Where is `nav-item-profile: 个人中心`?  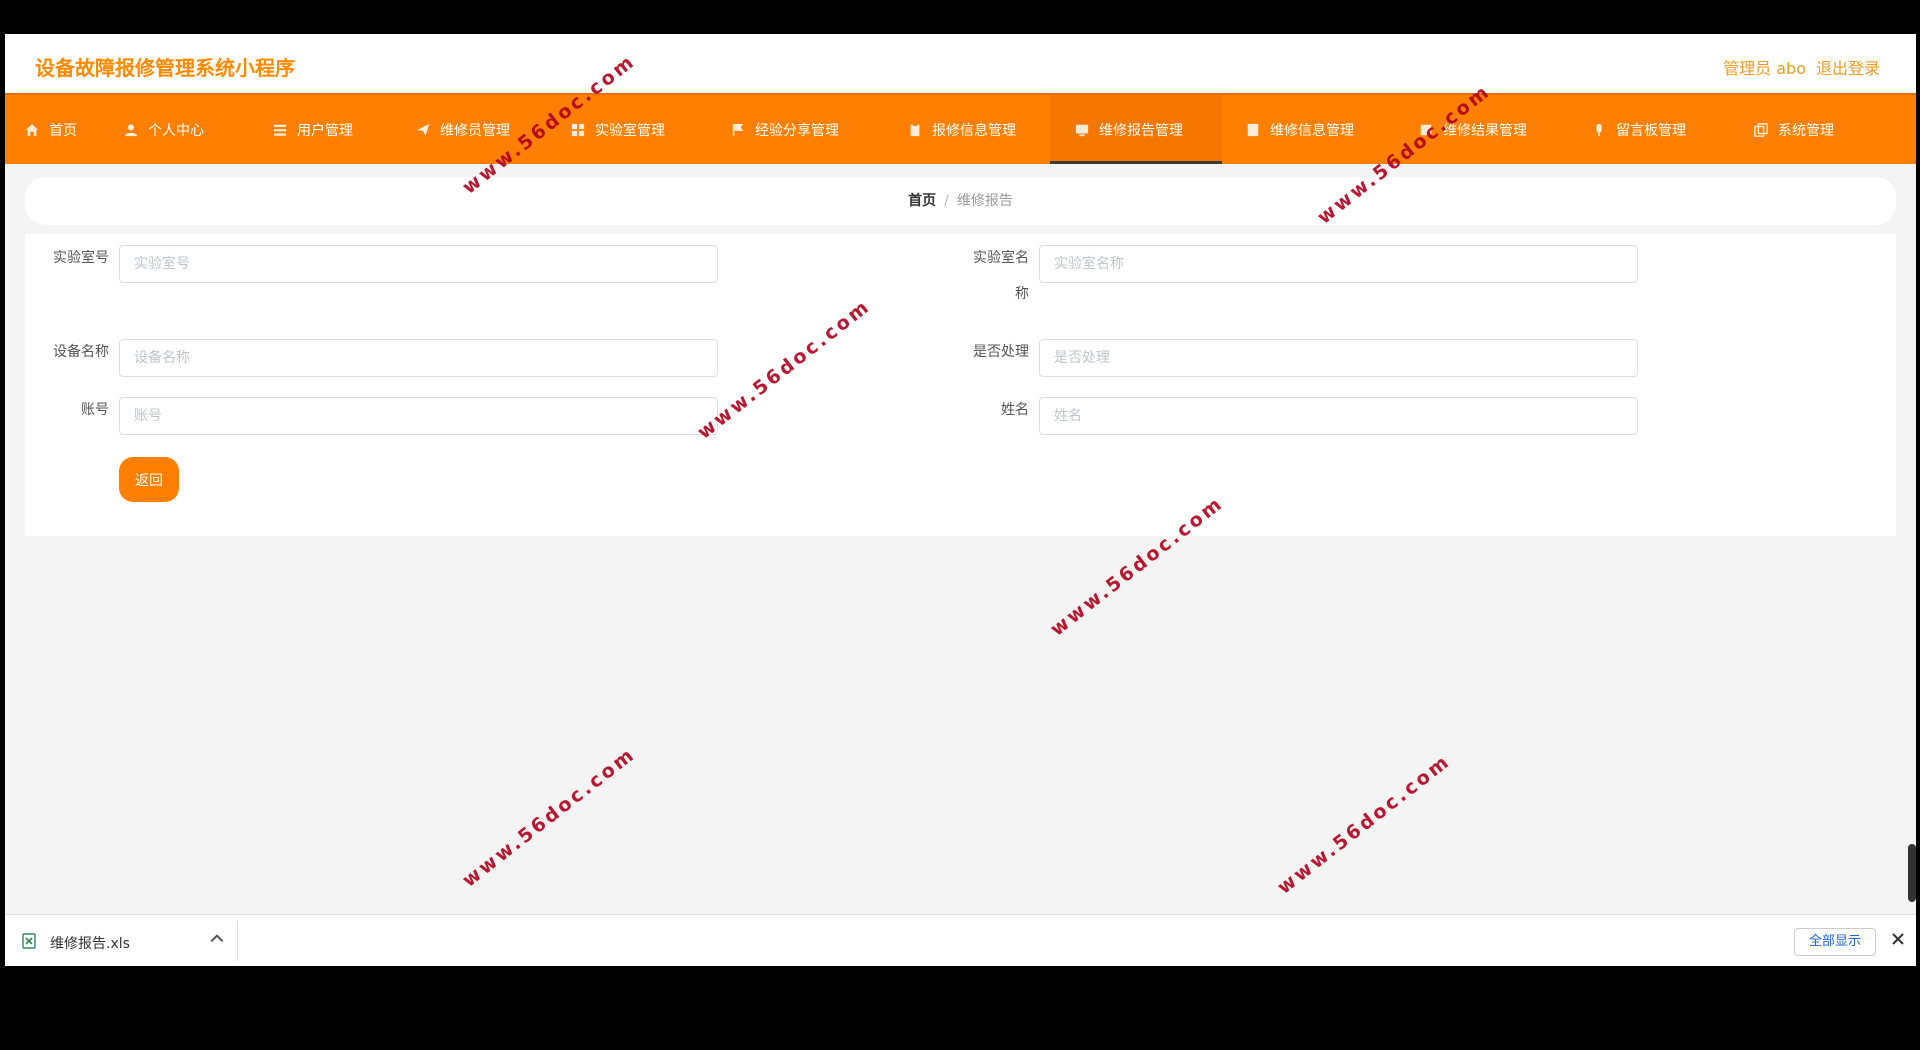
nav-item-profile: 个人中心 is located at coordinates (172, 129).